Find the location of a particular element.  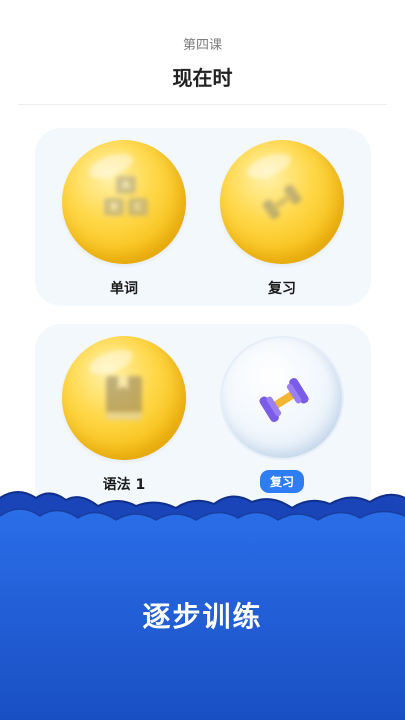

node-review-1: 复习 is located at coordinates (282, 219).